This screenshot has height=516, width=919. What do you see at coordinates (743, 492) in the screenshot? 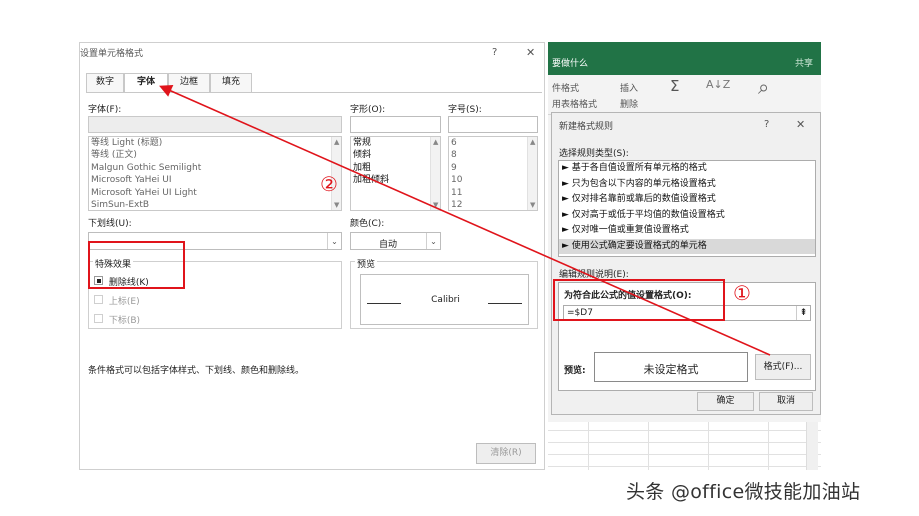
I see `watermark-text: 头条 @office微技能加油站` at bounding box center [743, 492].